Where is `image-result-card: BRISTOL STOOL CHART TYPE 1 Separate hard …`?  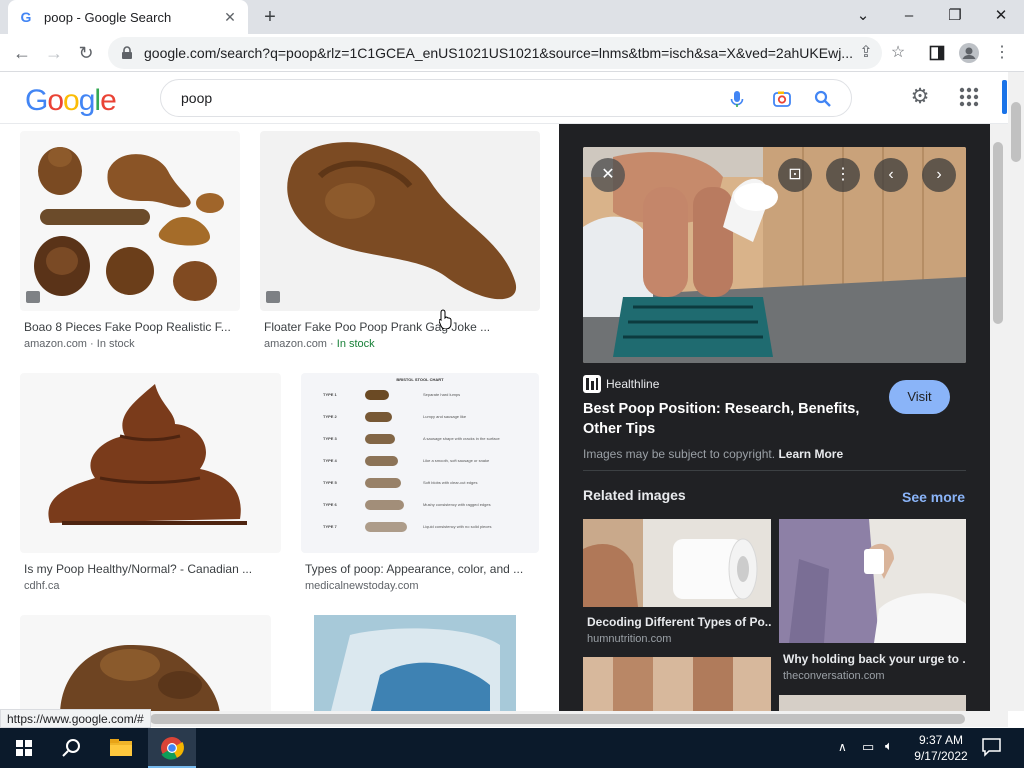 image-result-card: BRISTOL STOOL CHART TYPE 1 Separate hard … is located at coordinates (420, 485).